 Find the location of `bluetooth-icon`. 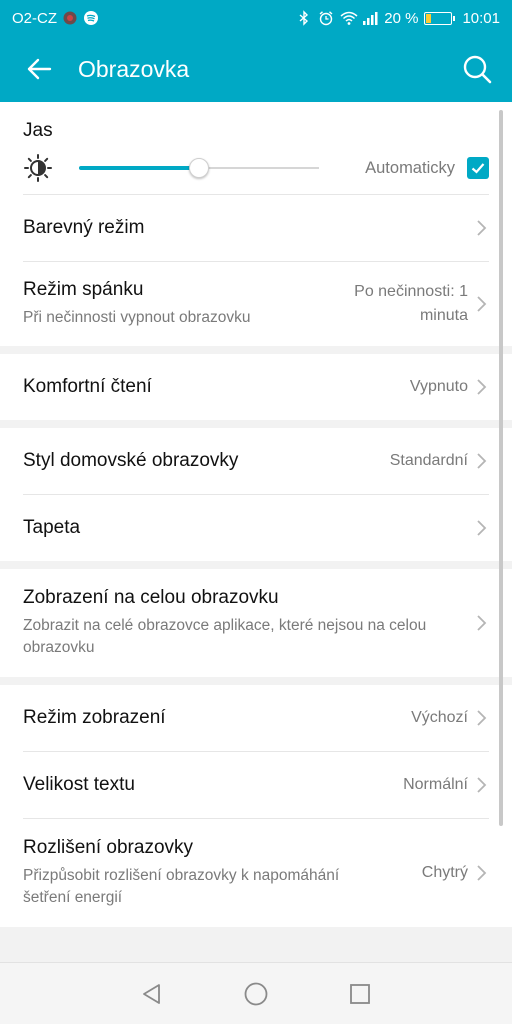

bluetooth-icon is located at coordinates (304, 18).